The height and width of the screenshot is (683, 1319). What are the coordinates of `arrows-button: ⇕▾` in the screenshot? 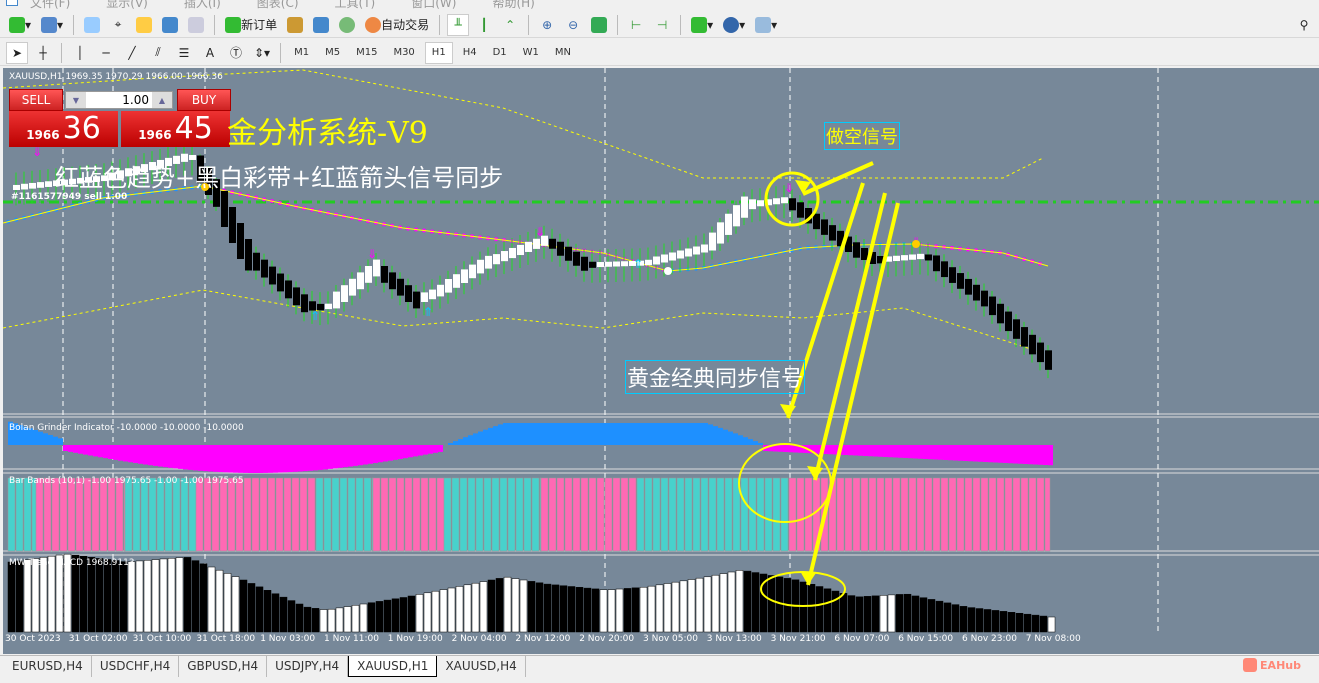 It's located at (262, 53).